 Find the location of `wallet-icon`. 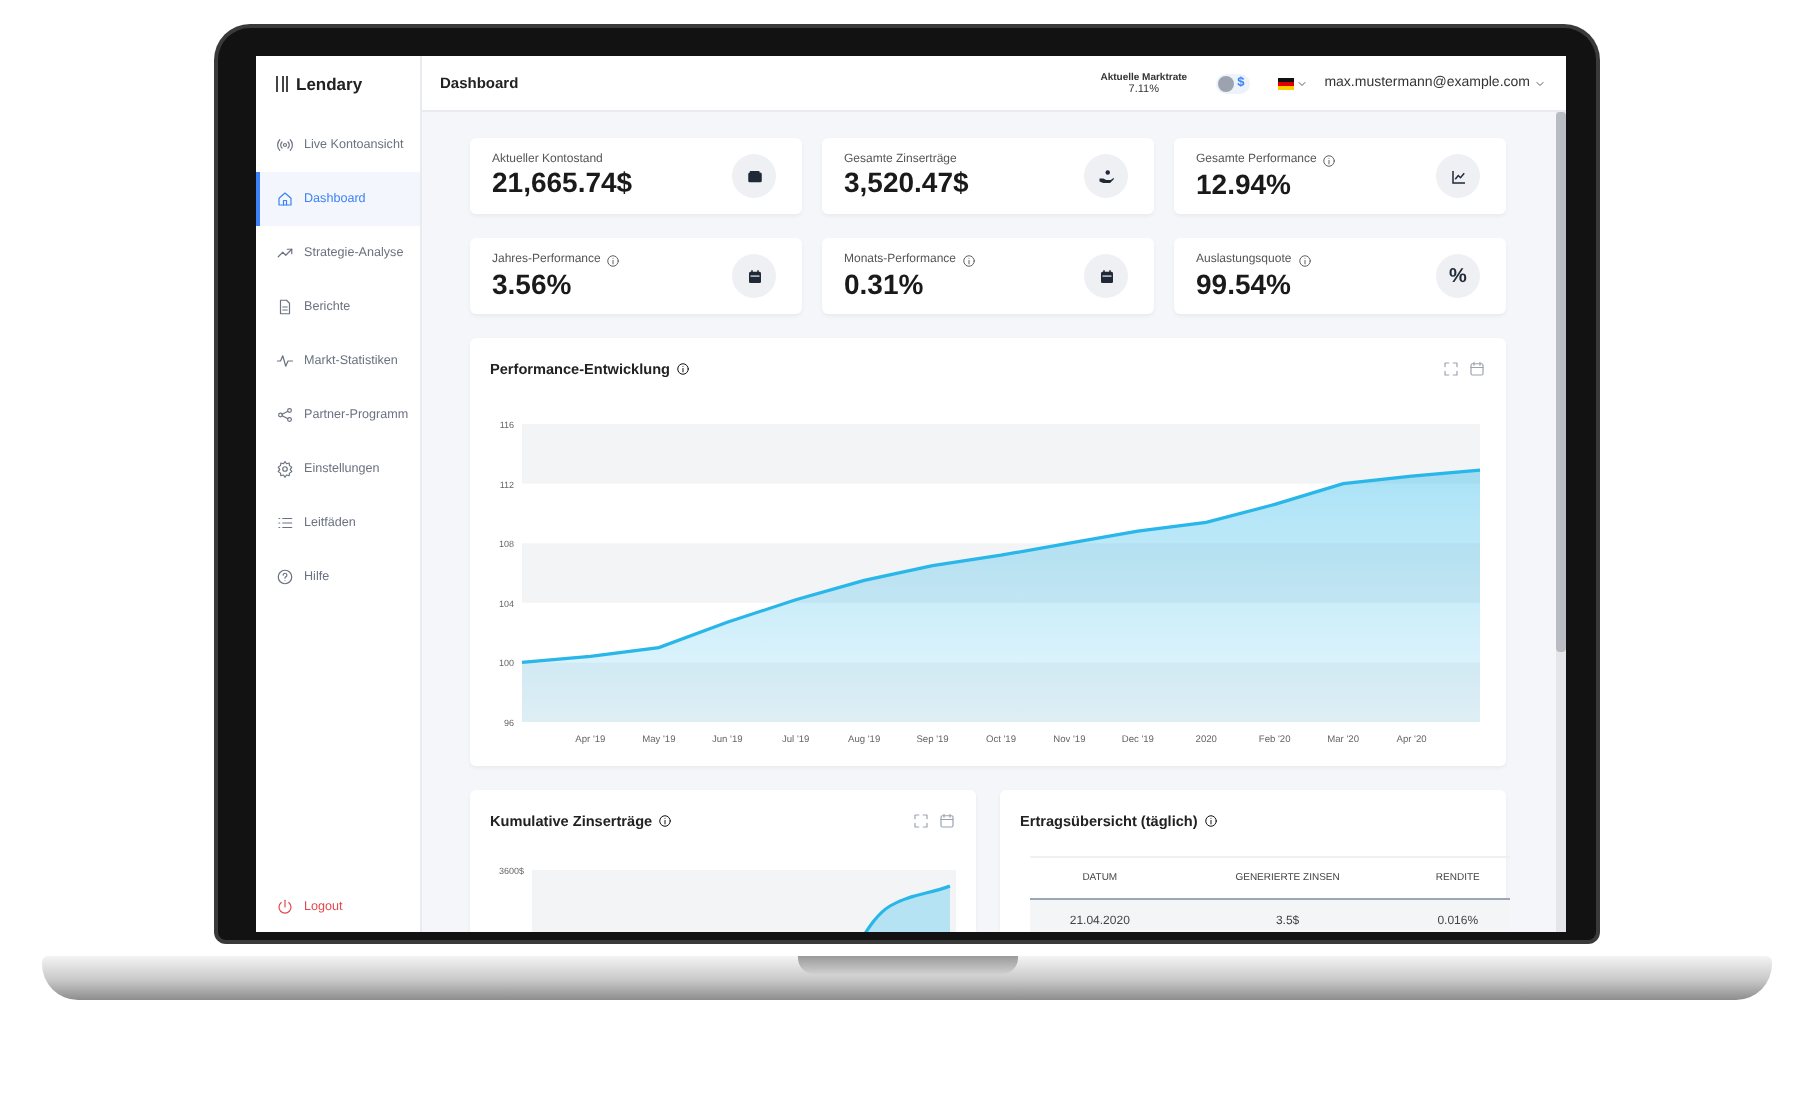

wallet-icon is located at coordinates (754, 176).